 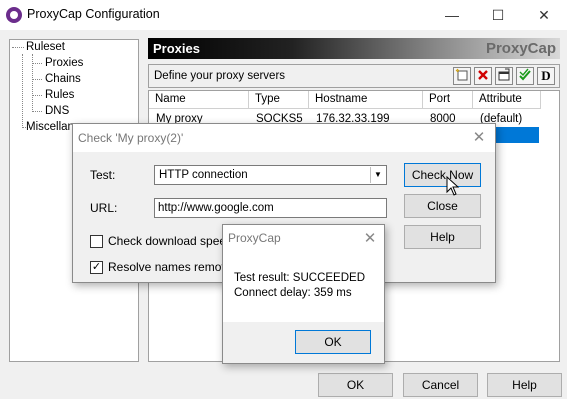 I want to click on column-header-port: Port, so click(x=448, y=100).